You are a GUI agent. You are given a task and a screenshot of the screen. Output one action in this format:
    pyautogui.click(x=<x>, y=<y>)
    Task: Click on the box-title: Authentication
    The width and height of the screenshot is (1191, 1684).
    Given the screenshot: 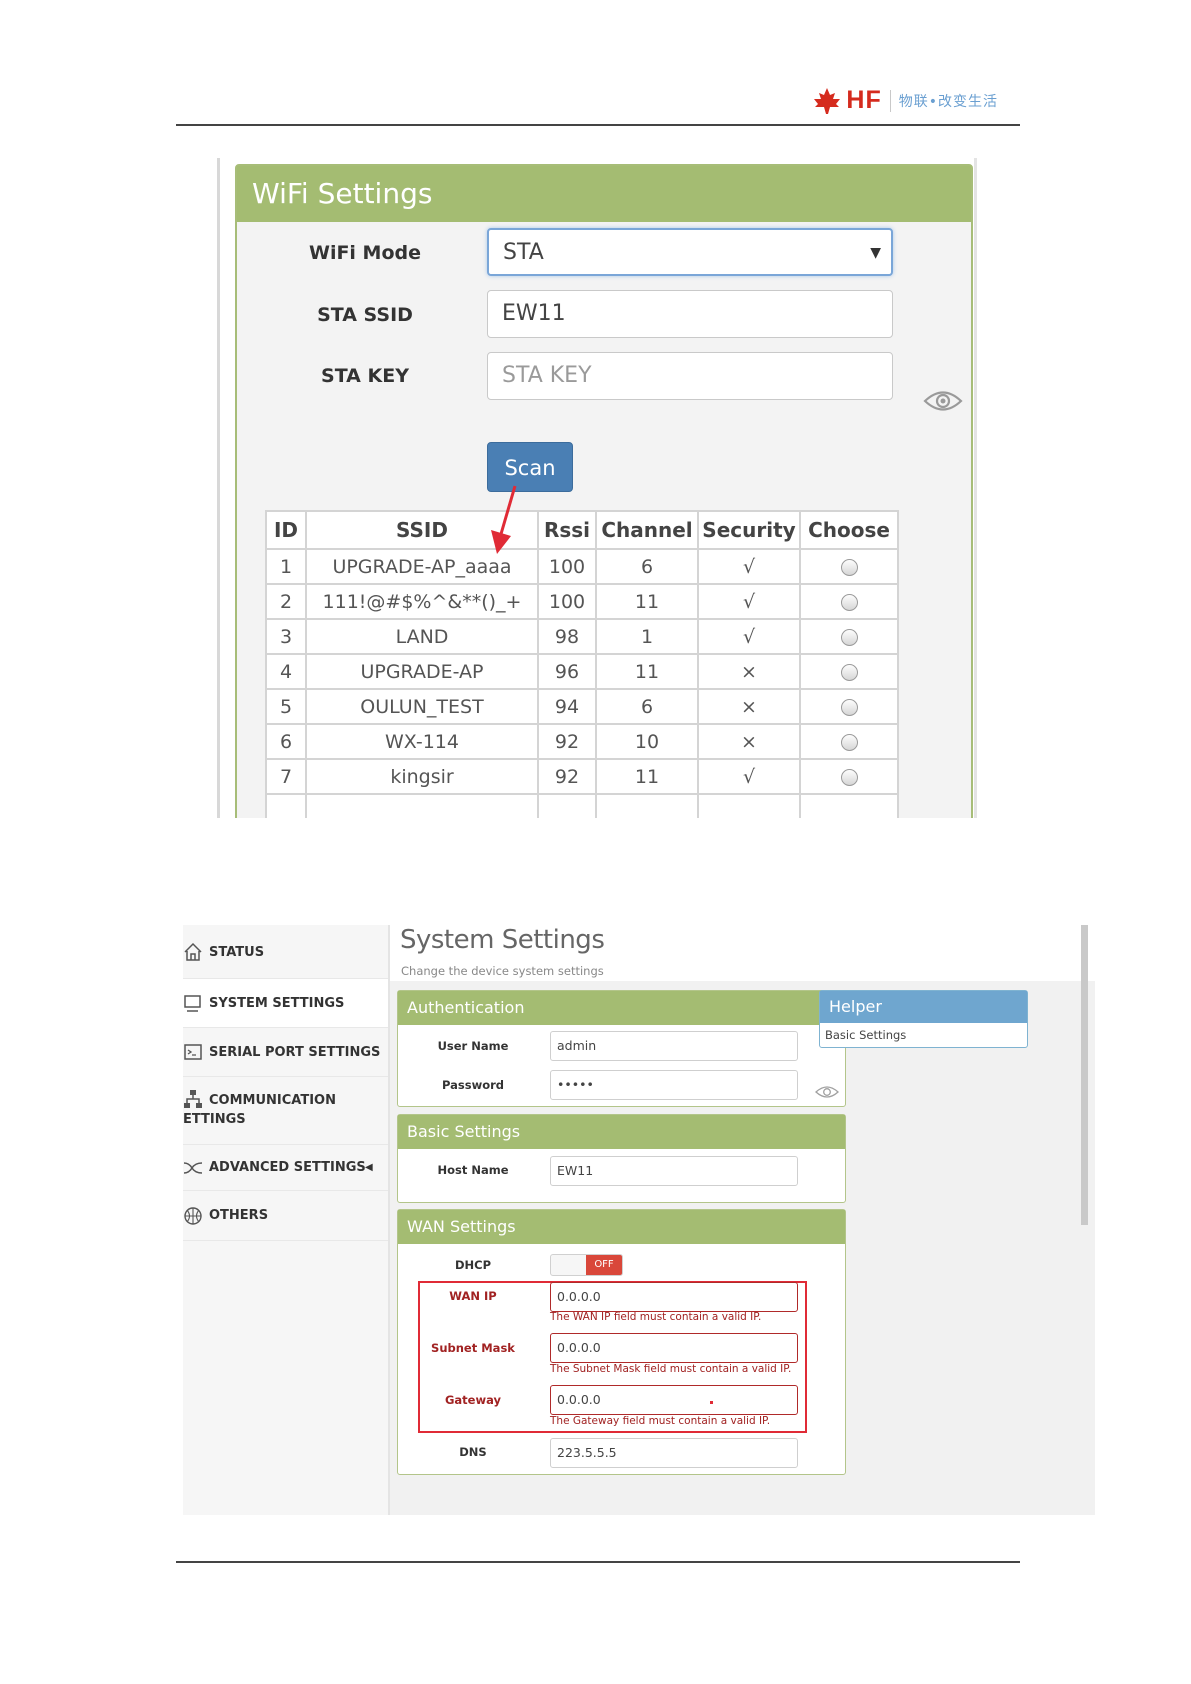 What is the action you would take?
    pyautogui.click(x=621, y=1008)
    